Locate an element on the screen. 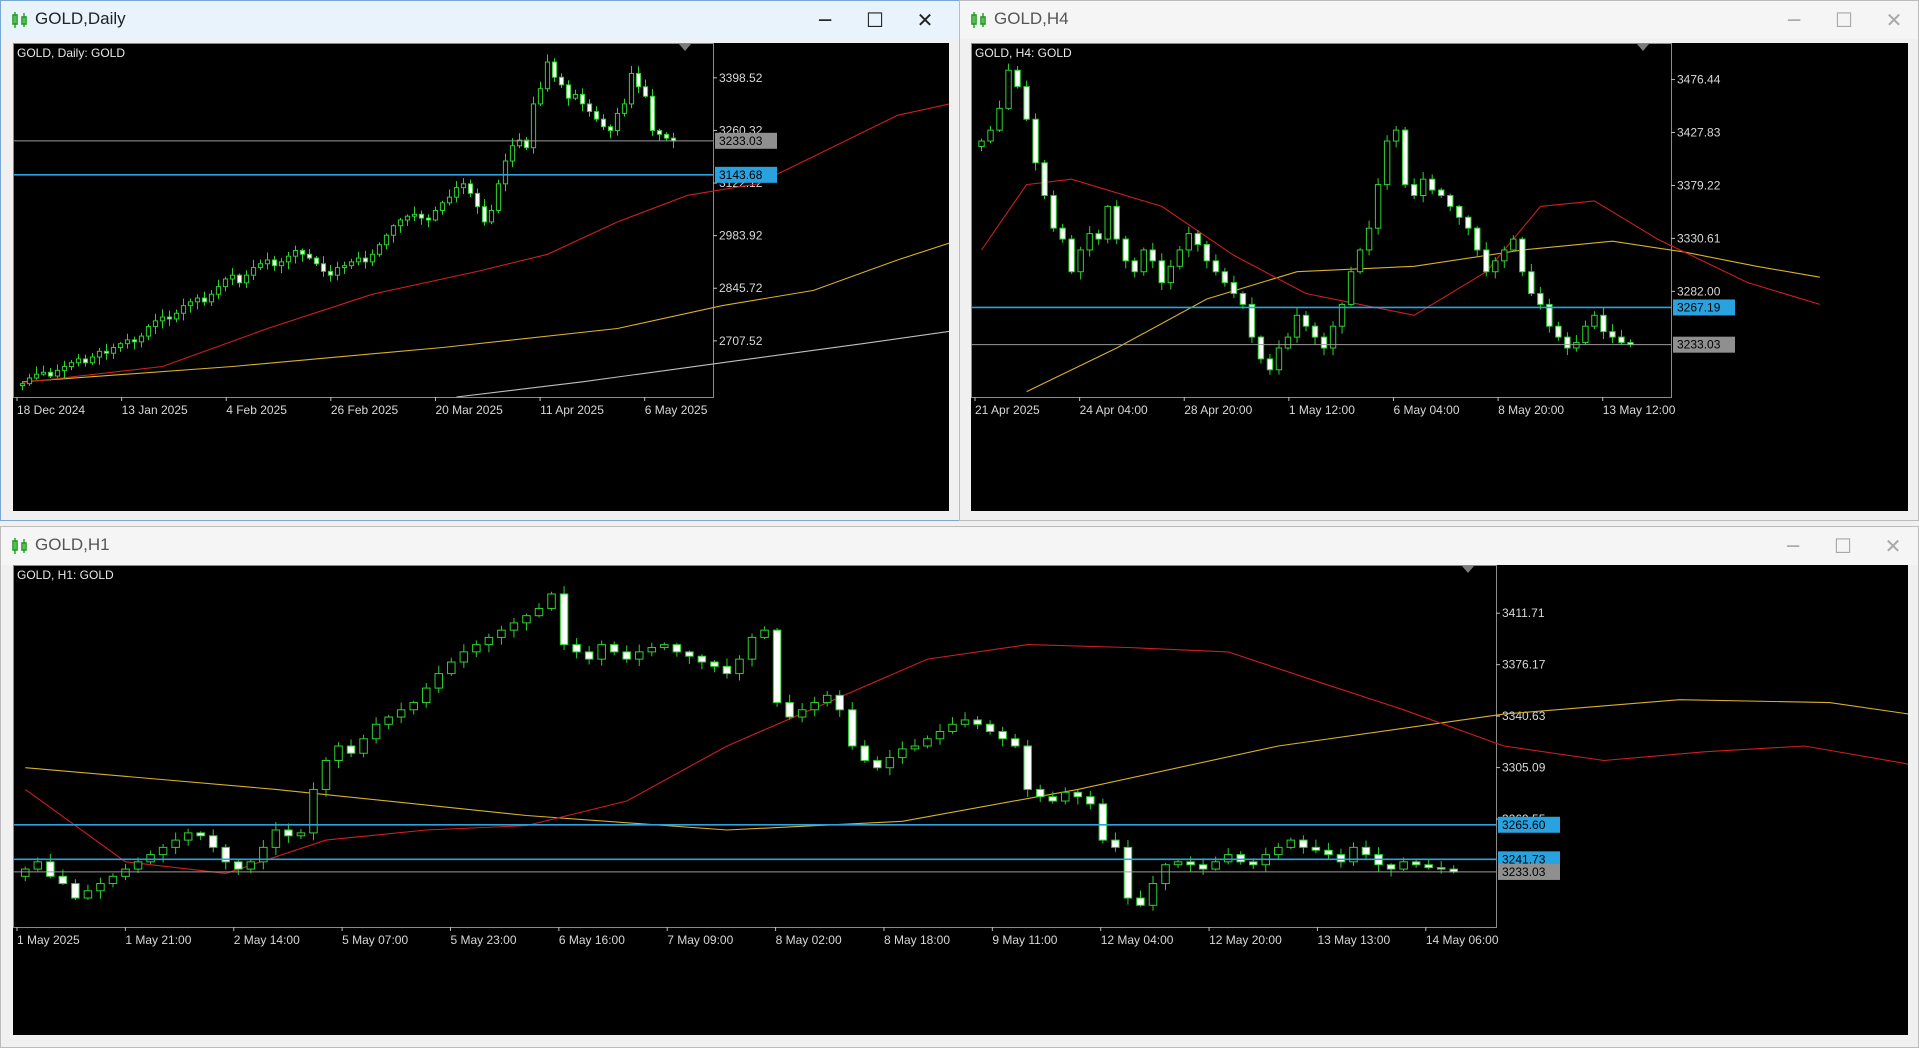 The width and height of the screenshot is (1919, 1048). candlestick-chart-icon is located at coordinates (19, 20).